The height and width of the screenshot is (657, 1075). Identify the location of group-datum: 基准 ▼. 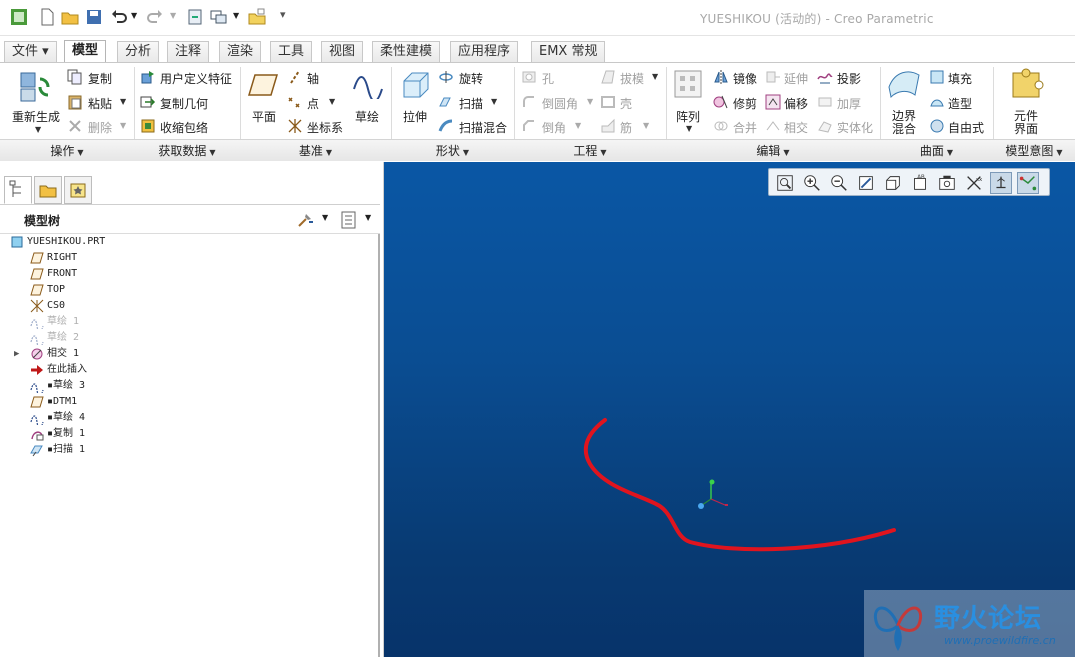
(315, 150).